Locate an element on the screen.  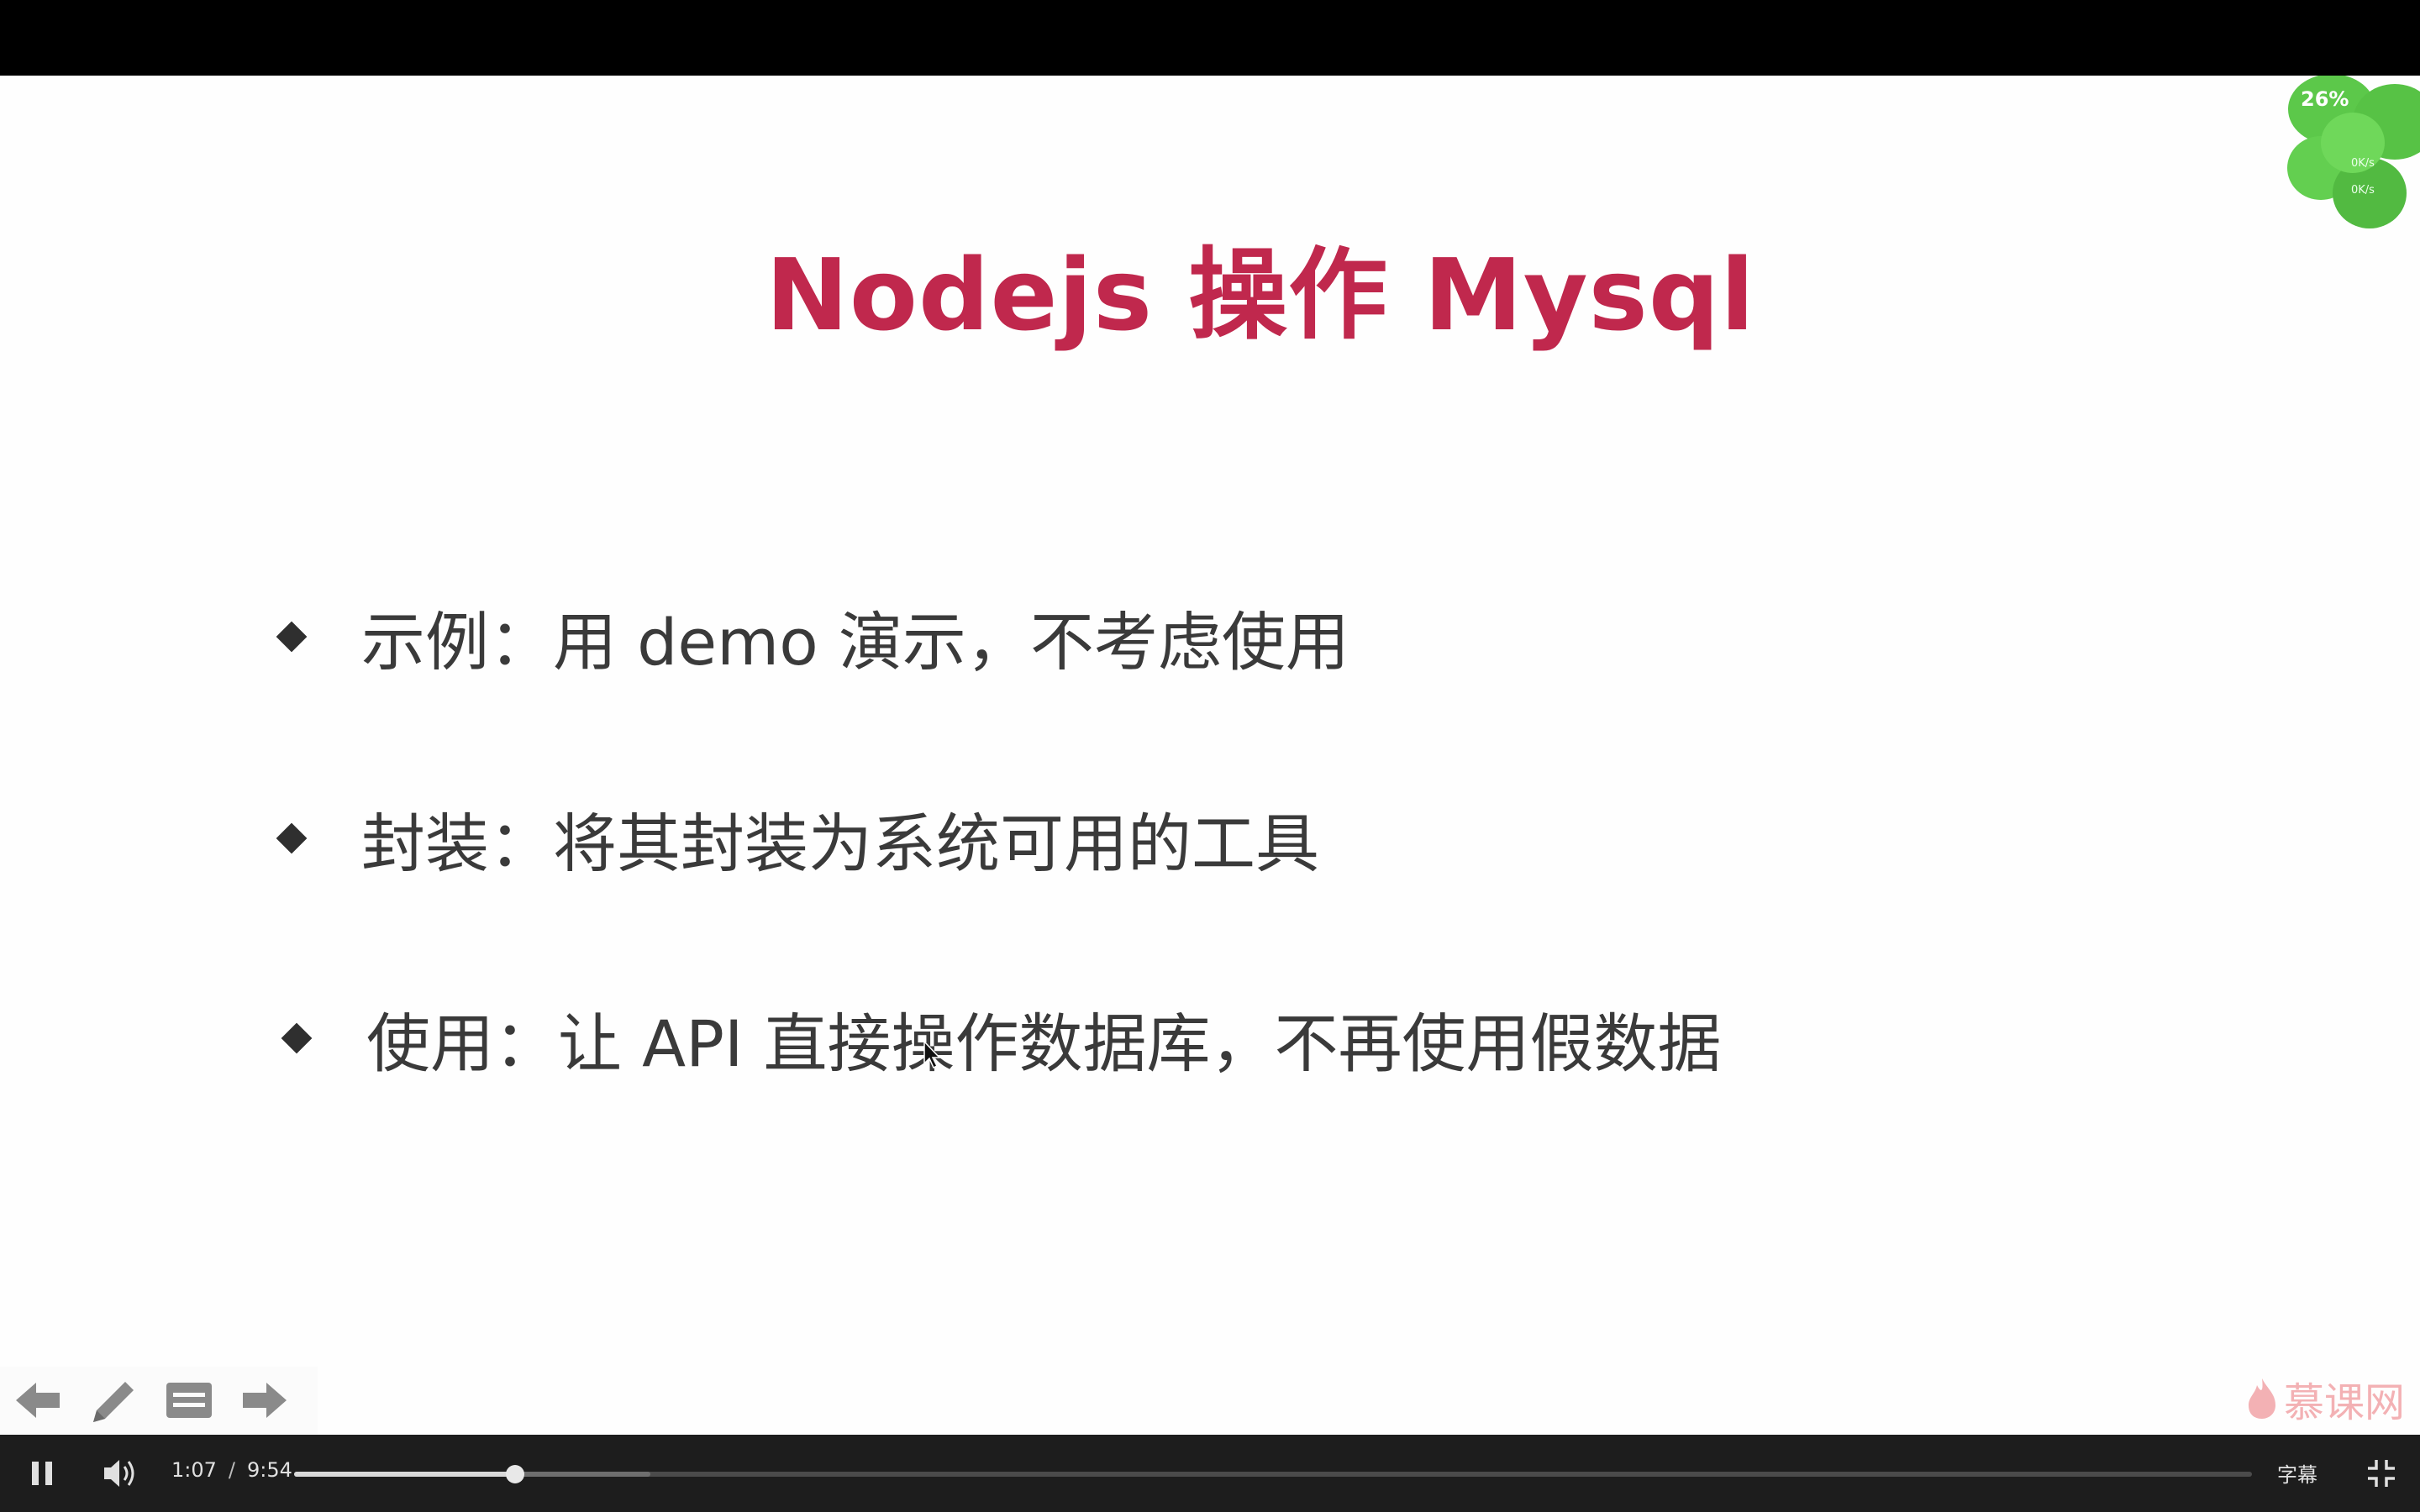
speaker-icon is located at coordinates (119, 1473).